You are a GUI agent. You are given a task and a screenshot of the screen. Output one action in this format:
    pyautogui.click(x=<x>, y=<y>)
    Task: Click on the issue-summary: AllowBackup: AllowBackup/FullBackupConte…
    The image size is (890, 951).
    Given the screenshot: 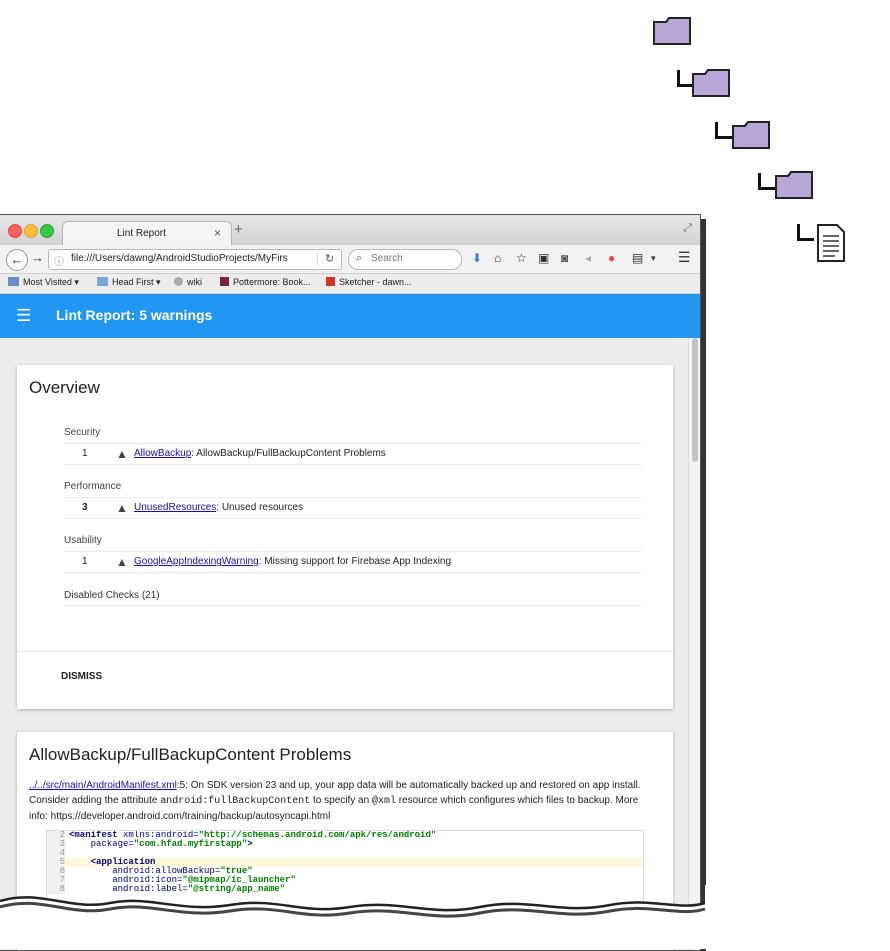 What is the action you would take?
    pyautogui.click(x=260, y=453)
    